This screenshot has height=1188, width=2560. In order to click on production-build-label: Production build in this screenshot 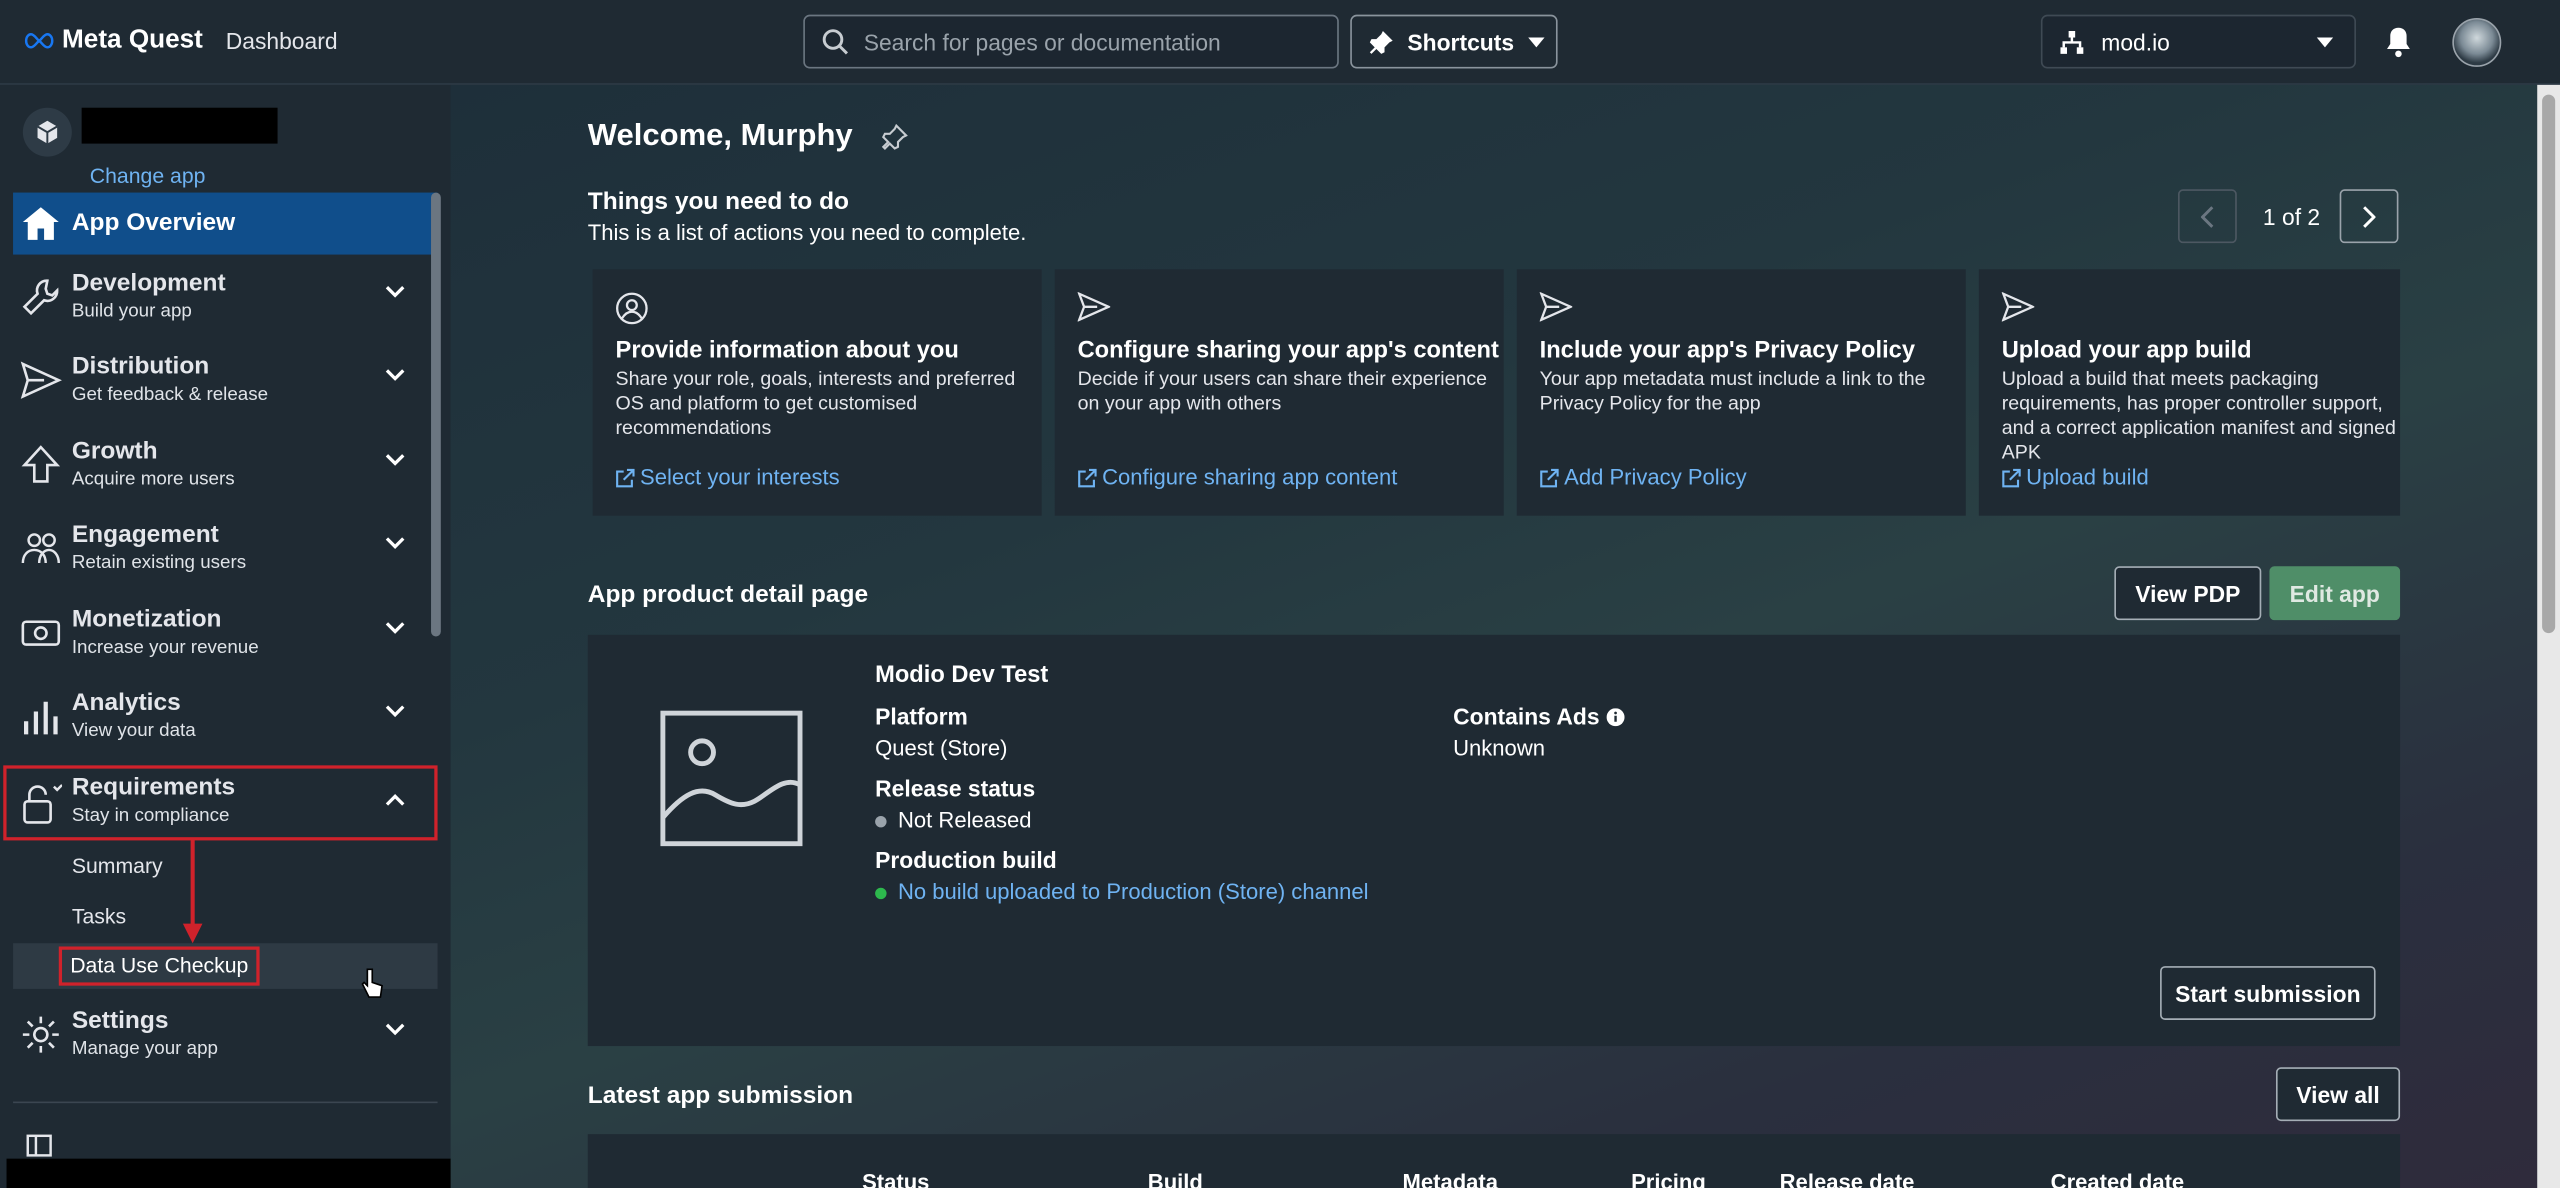, I will do `click(966, 860)`.